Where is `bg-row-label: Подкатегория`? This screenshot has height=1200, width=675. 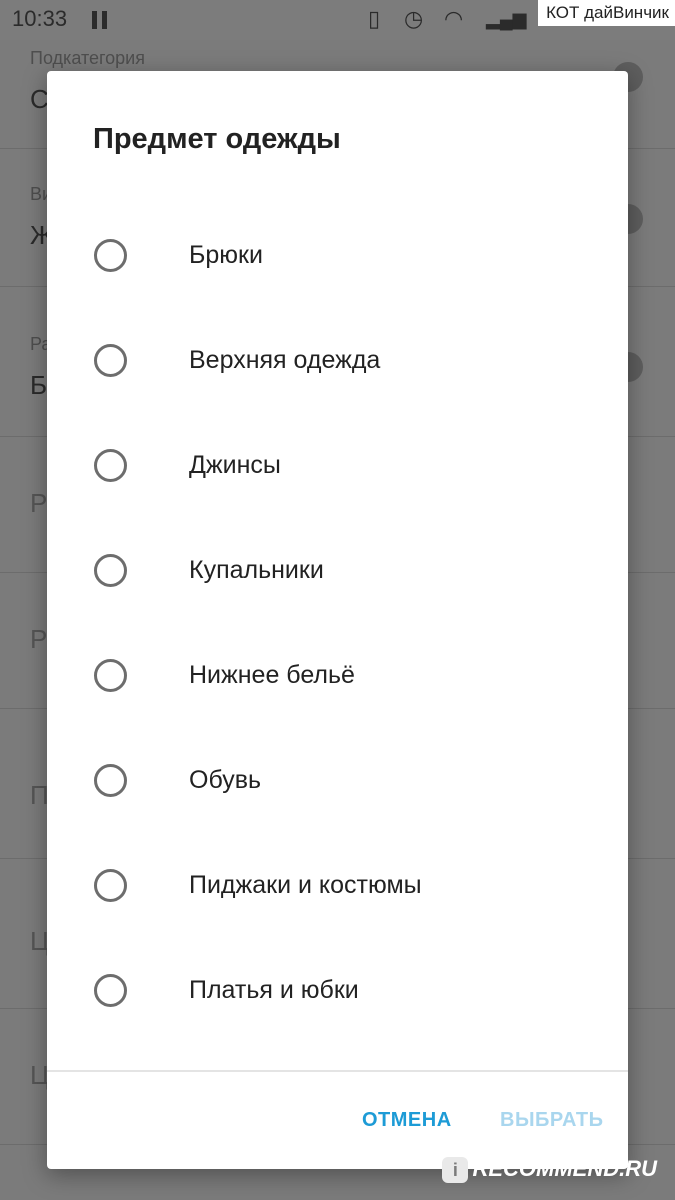 bg-row-label: Подкатегория is located at coordinates (87, 58).